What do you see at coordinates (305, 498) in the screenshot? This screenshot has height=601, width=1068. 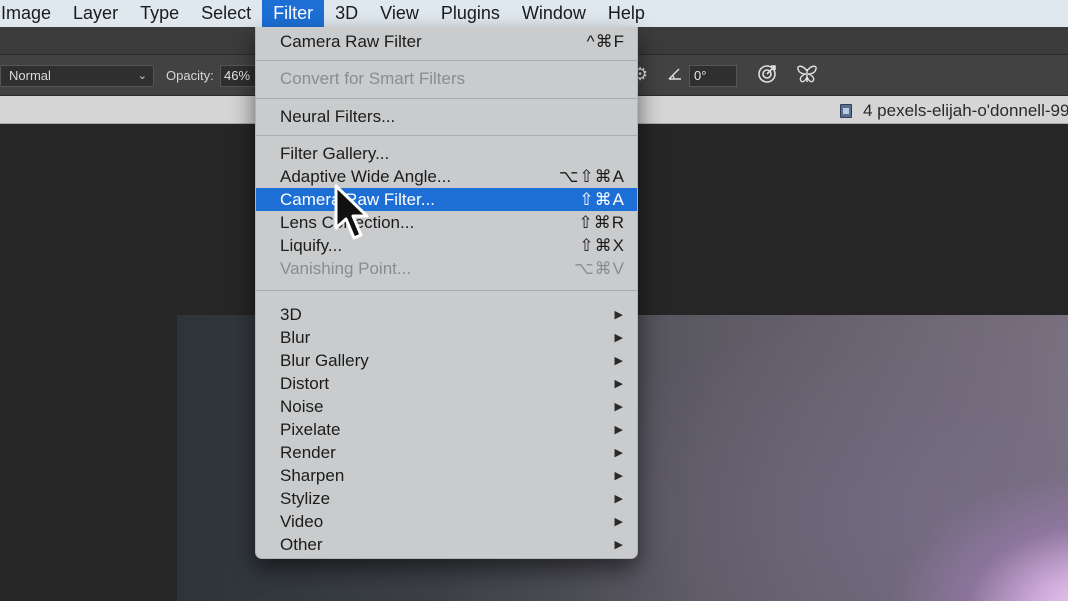 I see `menu-item-label: Stylize` at bounding box center [305, 498].